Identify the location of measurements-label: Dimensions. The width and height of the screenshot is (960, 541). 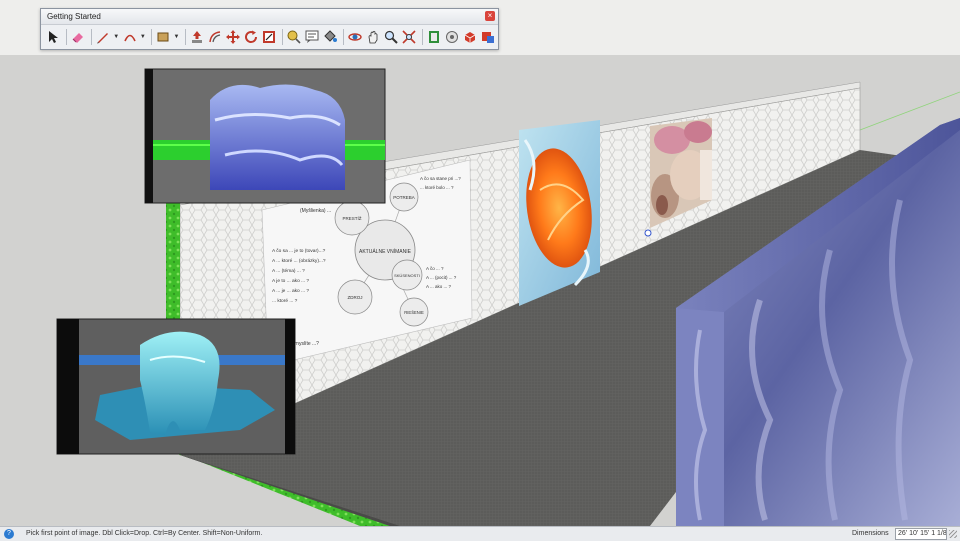
(870, 533).